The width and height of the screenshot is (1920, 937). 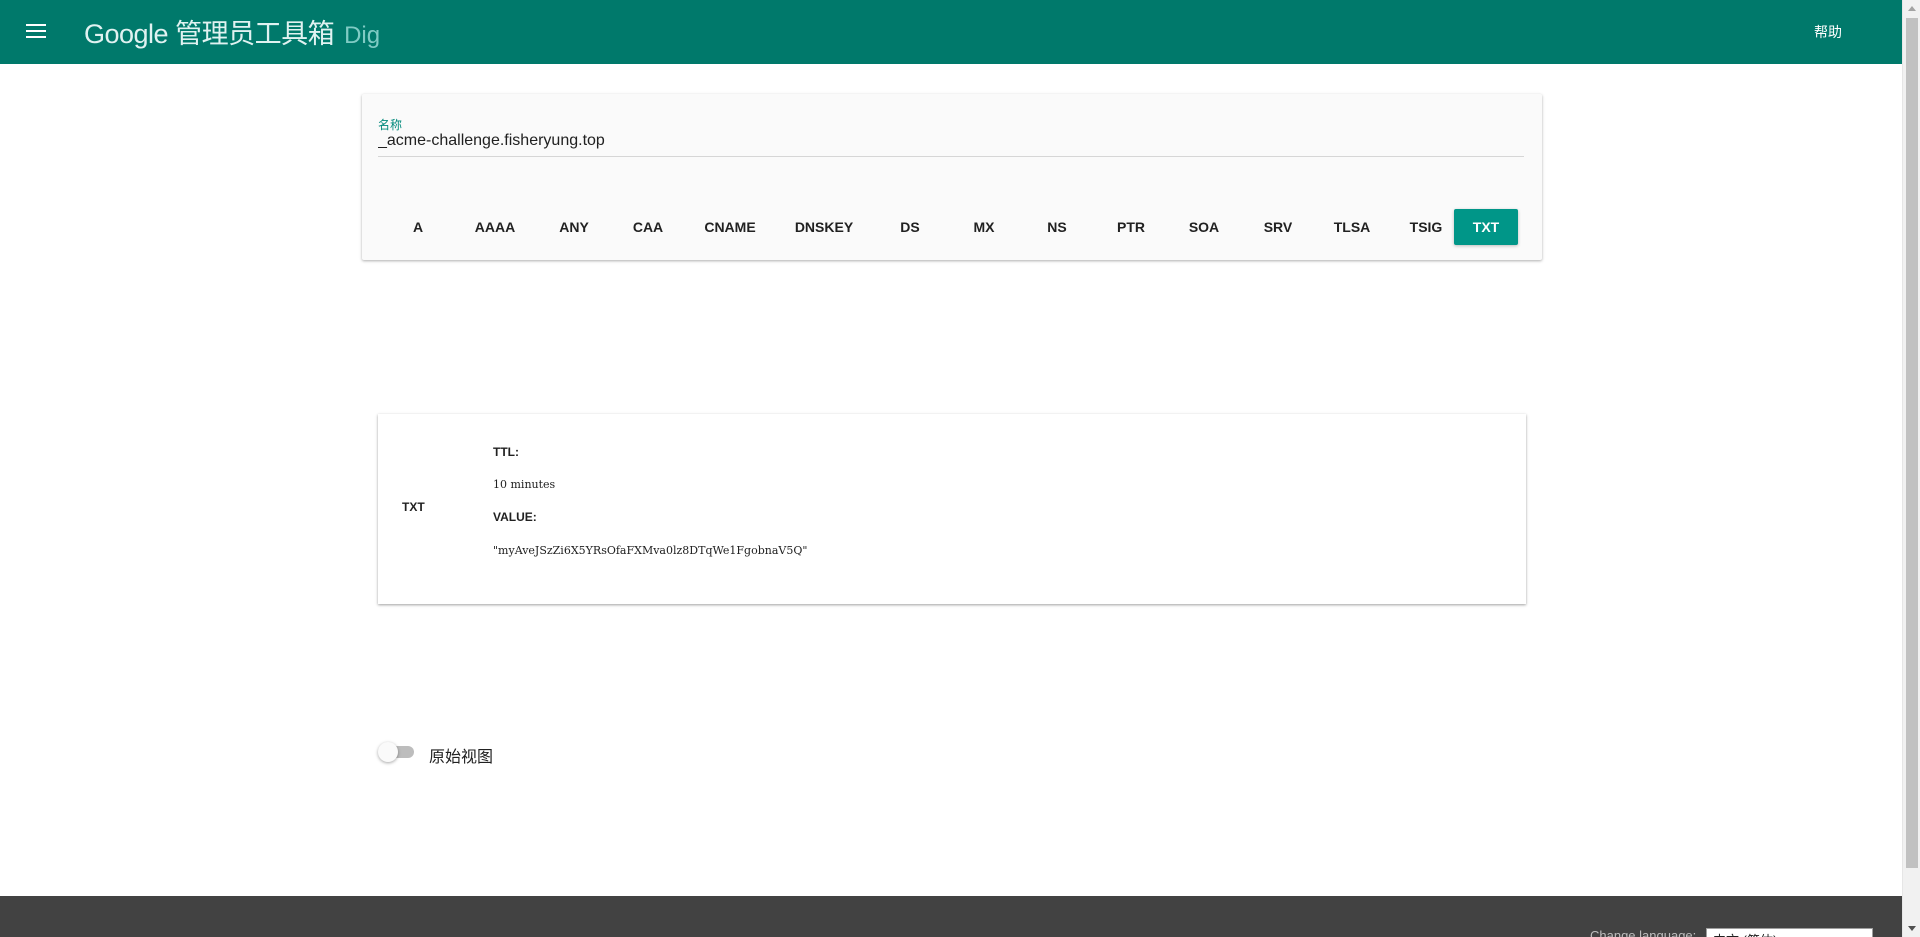 What do you see at coordinates (1912, 443) in the screenshot?
I see `scrollbar-thumb` at bounding box center [1912, 443].